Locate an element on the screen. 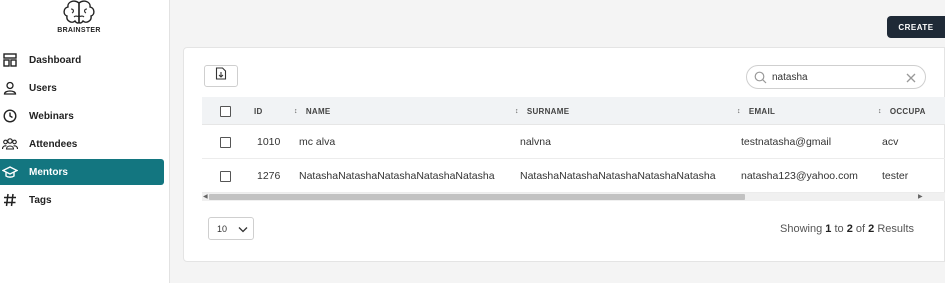  search-input is located at coordinates (832, 77).